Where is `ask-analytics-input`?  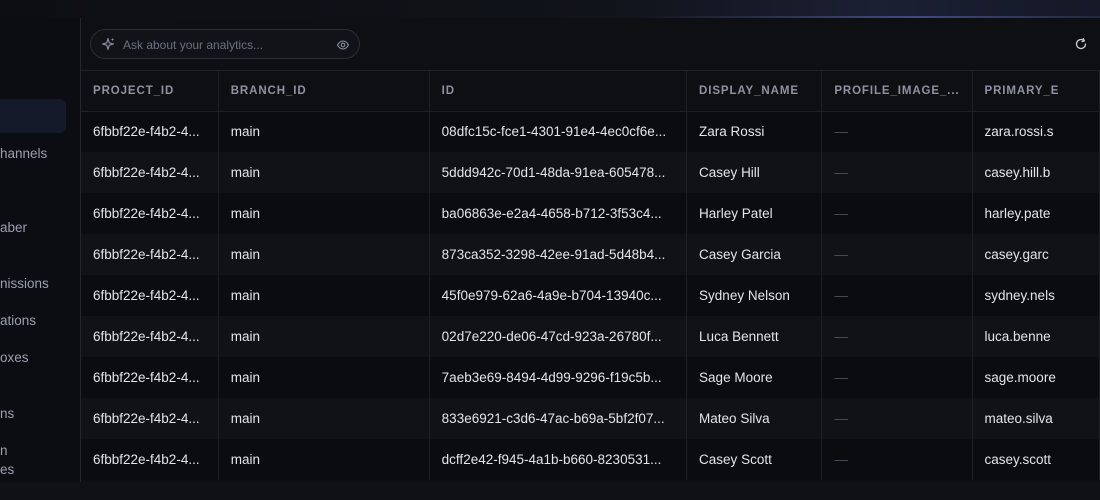 ask-analytics-input is located at coordinates (225, 45).